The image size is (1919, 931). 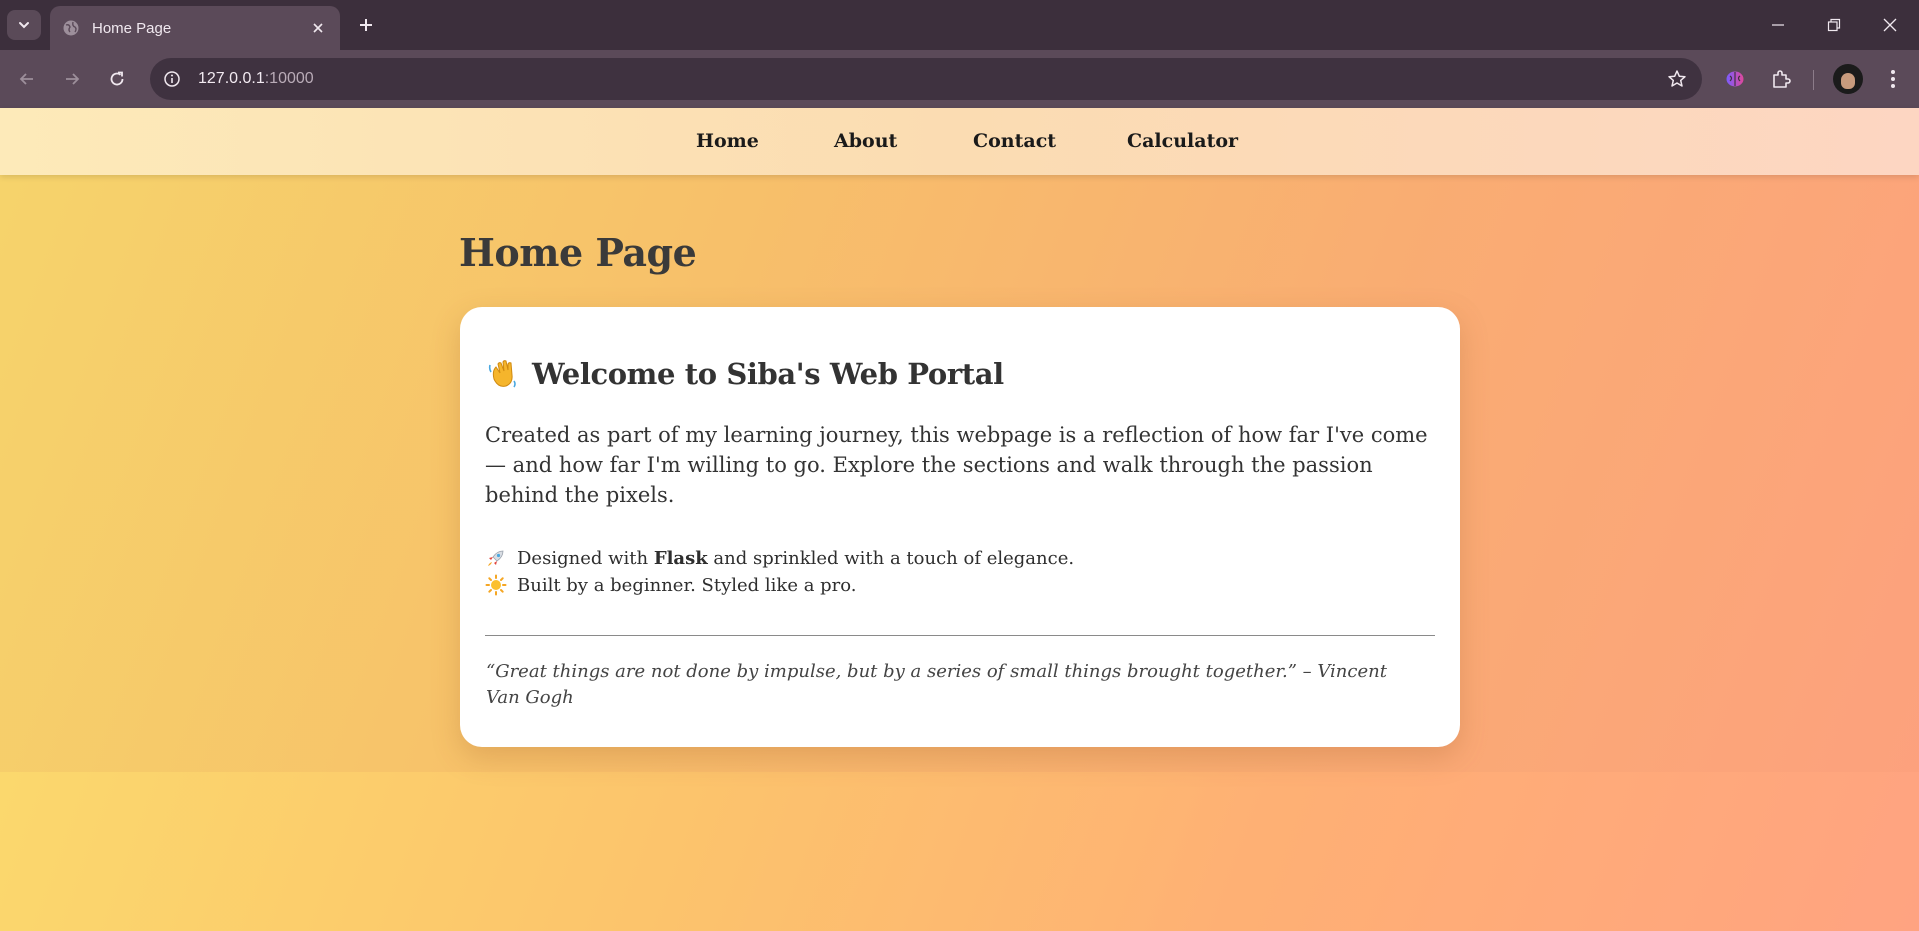 I want to click on browser-tab-bar: Home Page, so click(x=959, y=25).